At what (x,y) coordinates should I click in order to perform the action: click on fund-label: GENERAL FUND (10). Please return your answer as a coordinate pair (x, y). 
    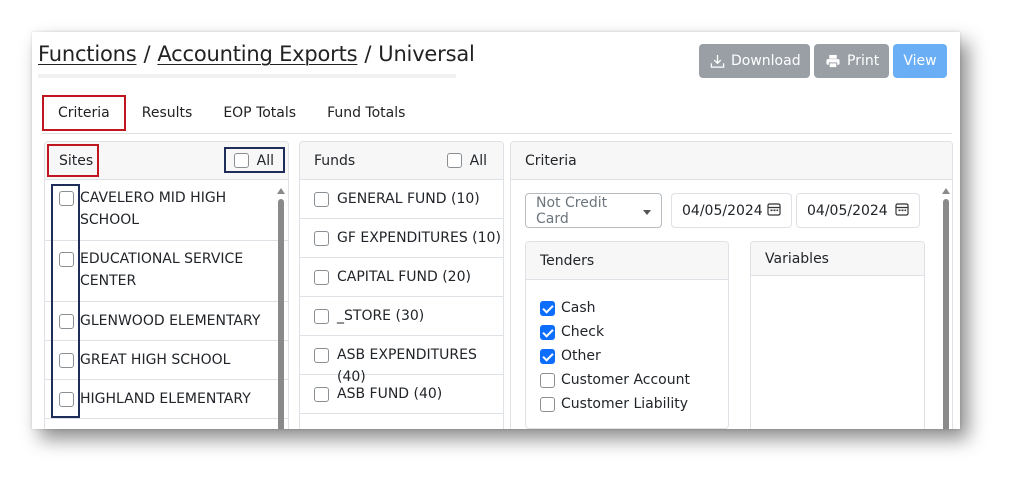
    Looking at the image, I should click on (408, 199).